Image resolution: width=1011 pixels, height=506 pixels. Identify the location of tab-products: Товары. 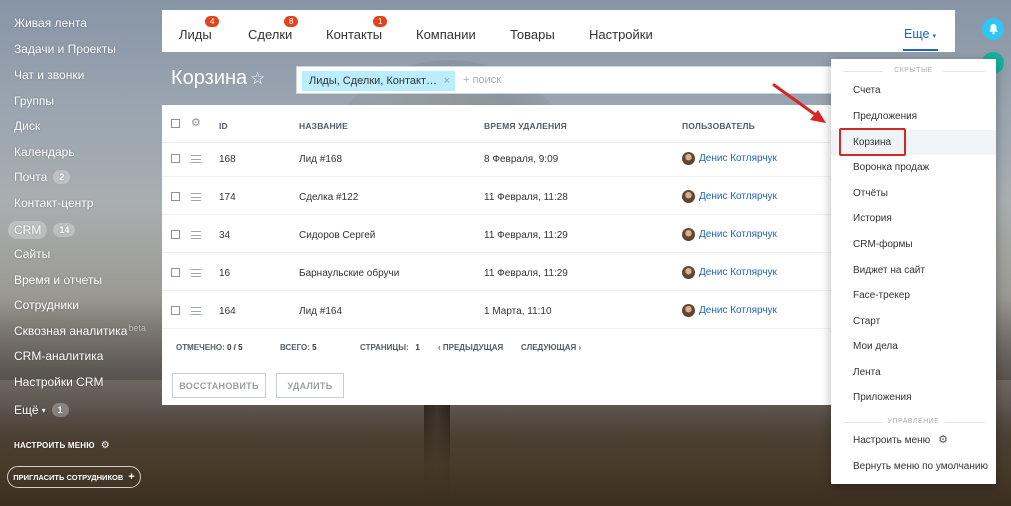
(532, 34).